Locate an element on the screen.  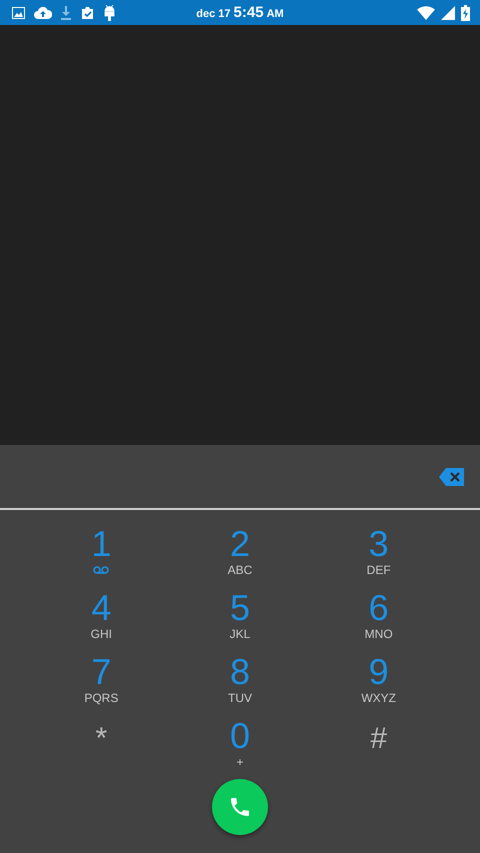
dial-key: 0 + is located at coordinates (240, 742).